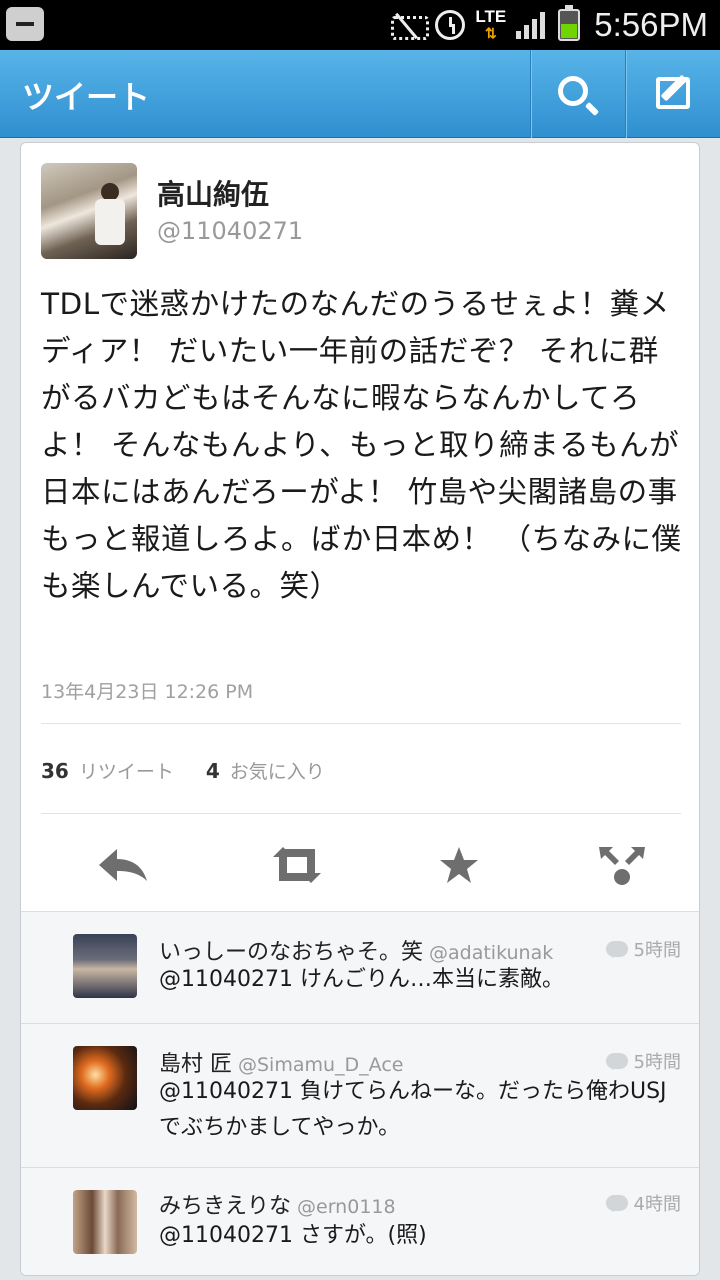 The height and width of the screenshot is (1280, 720). What do you see at coordinates (213, 193) in the screenshot?
I see `author-name: 高山絢伍` at bounding box center [213, 193].